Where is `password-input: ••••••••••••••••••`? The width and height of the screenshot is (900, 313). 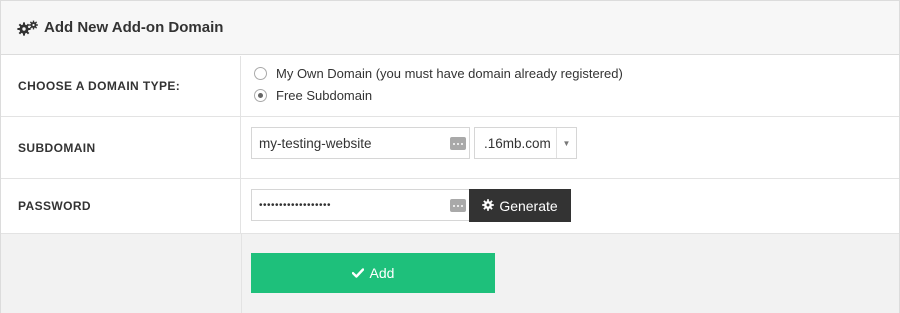 password-input: •••••••••••••••••• is located at coordinates (360, 205).